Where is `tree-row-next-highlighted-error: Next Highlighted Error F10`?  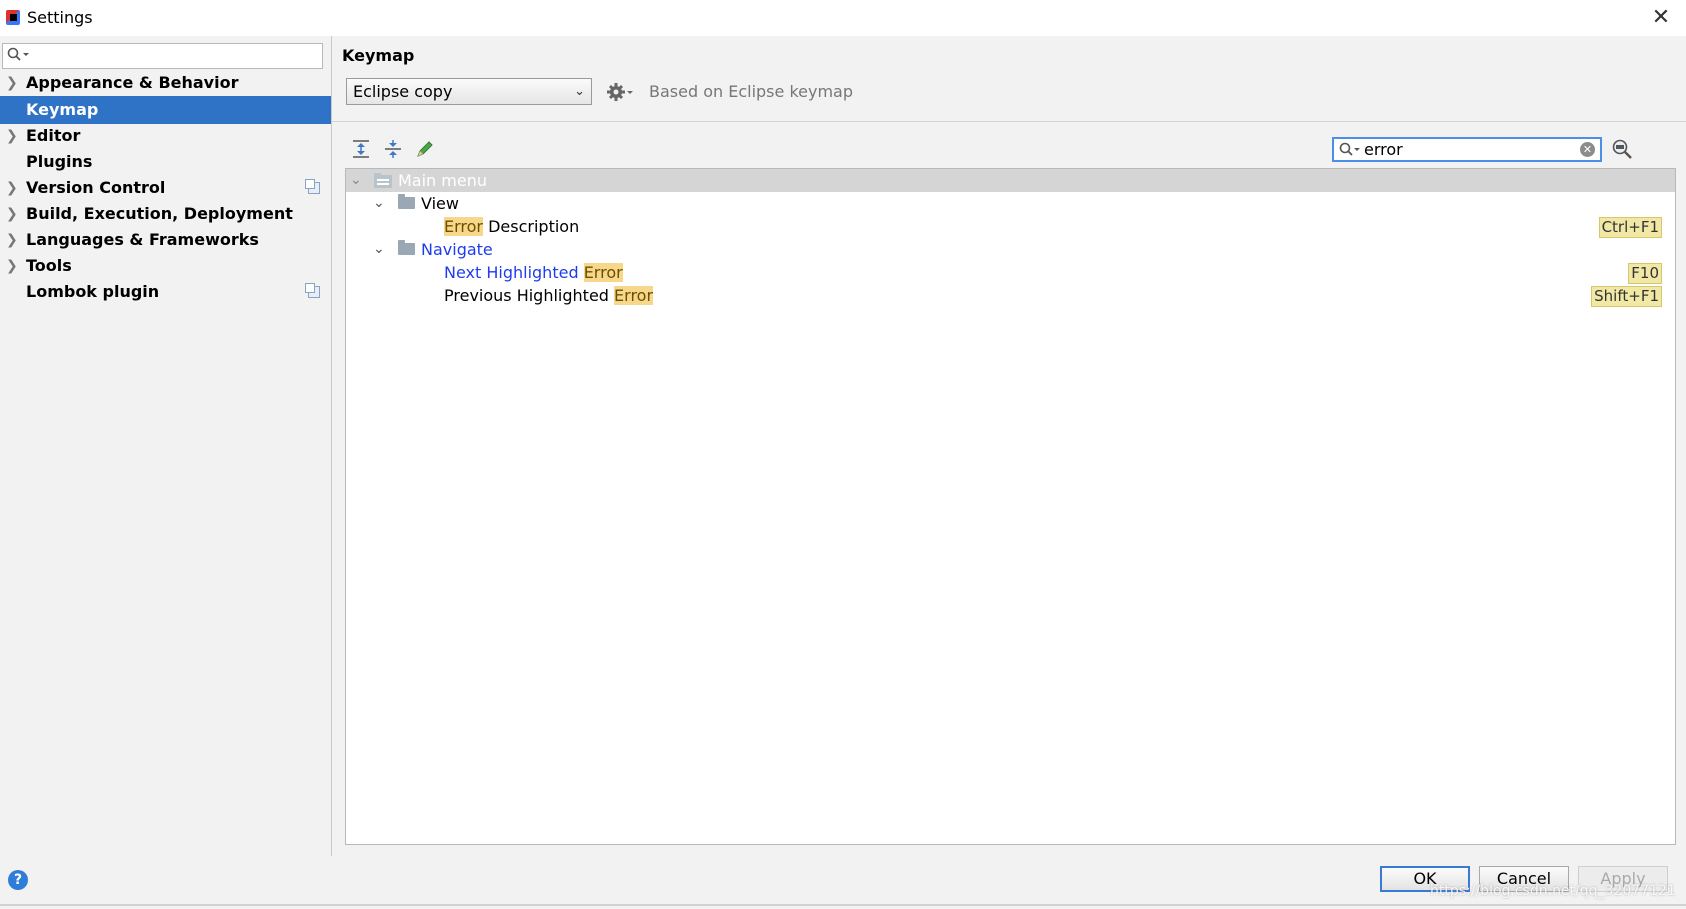 tree-row-next-highlighted-error: Next Highlighted Error F10 is located at coordinates (1010, 272).